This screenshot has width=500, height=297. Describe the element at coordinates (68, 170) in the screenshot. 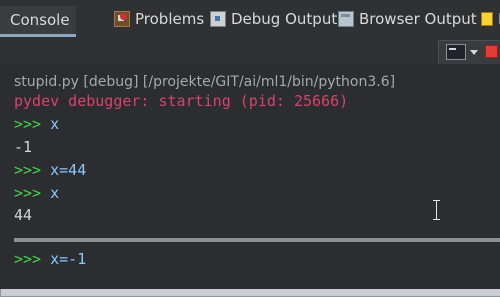

I see `command-text: x=44` at that location.